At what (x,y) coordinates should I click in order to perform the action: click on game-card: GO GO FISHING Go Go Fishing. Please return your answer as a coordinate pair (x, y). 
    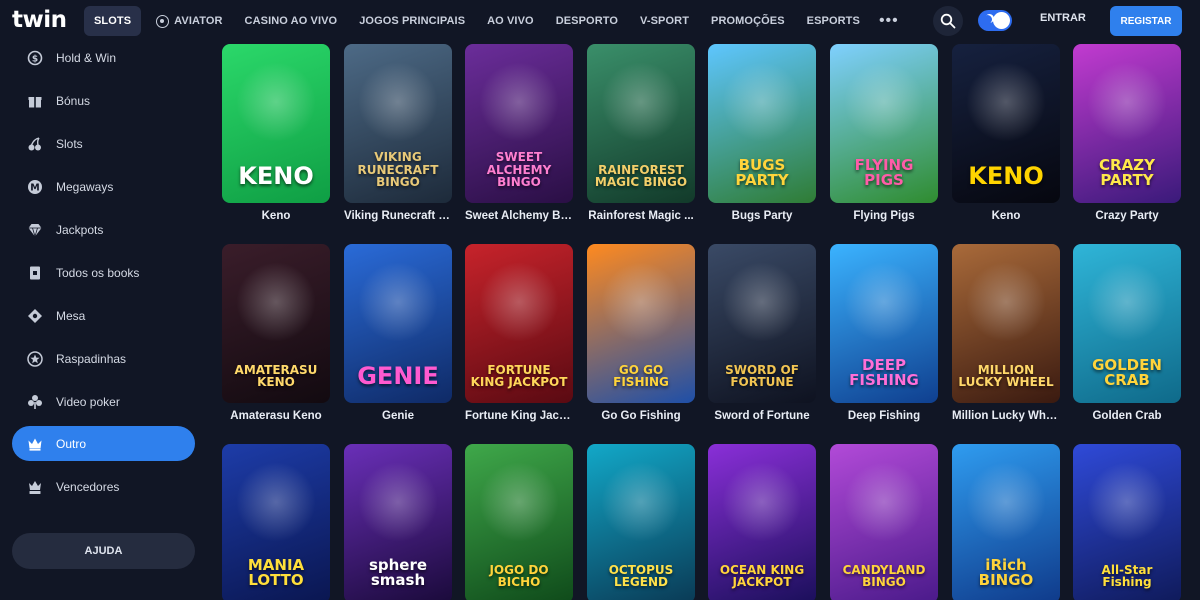
    Looking at the image, I should click on (641, 333).